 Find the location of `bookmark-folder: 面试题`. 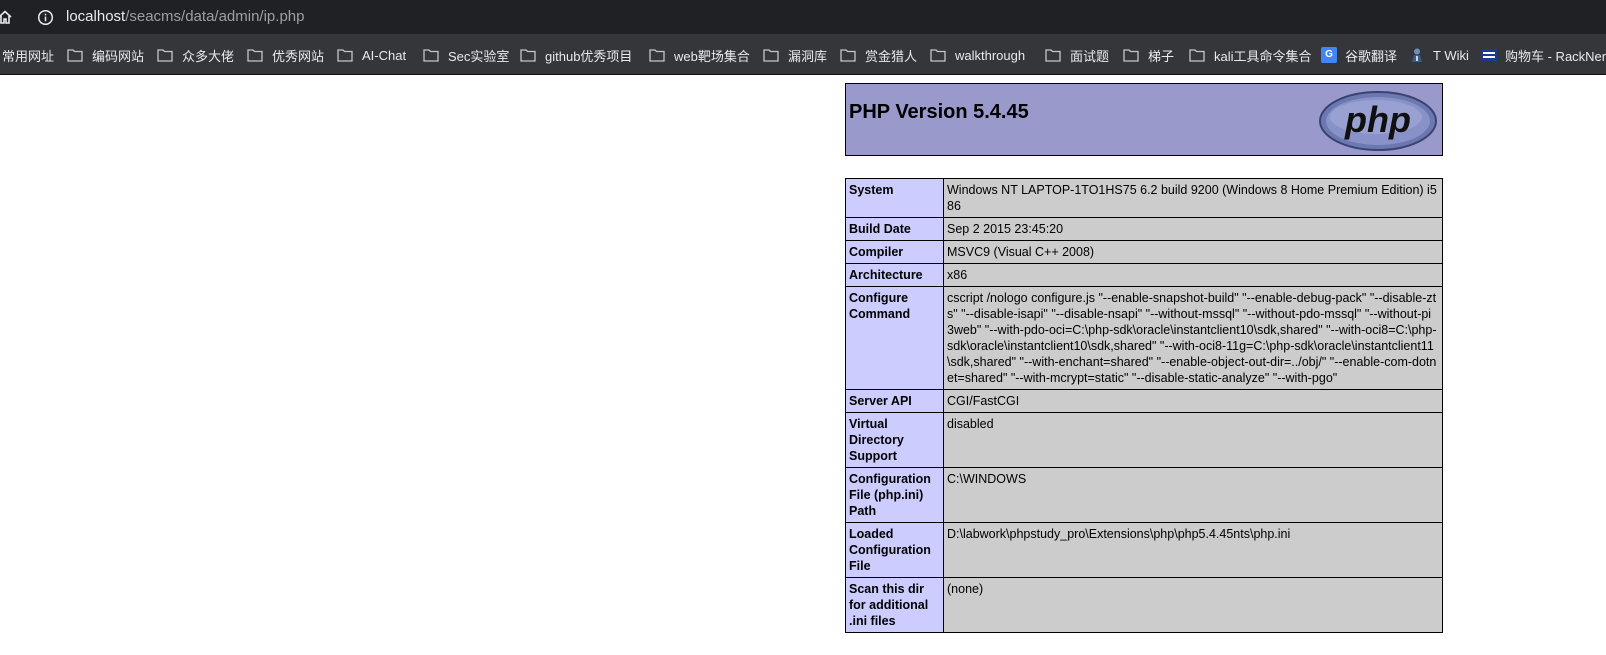

bookmark-folder: 面试题 is located at coordinates (1077, 55).